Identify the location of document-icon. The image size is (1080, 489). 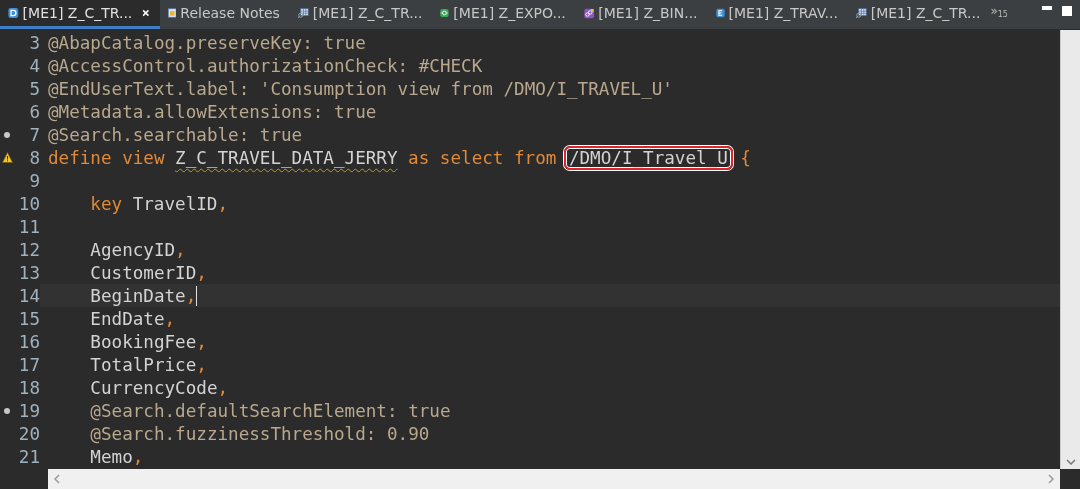
(13, 13).